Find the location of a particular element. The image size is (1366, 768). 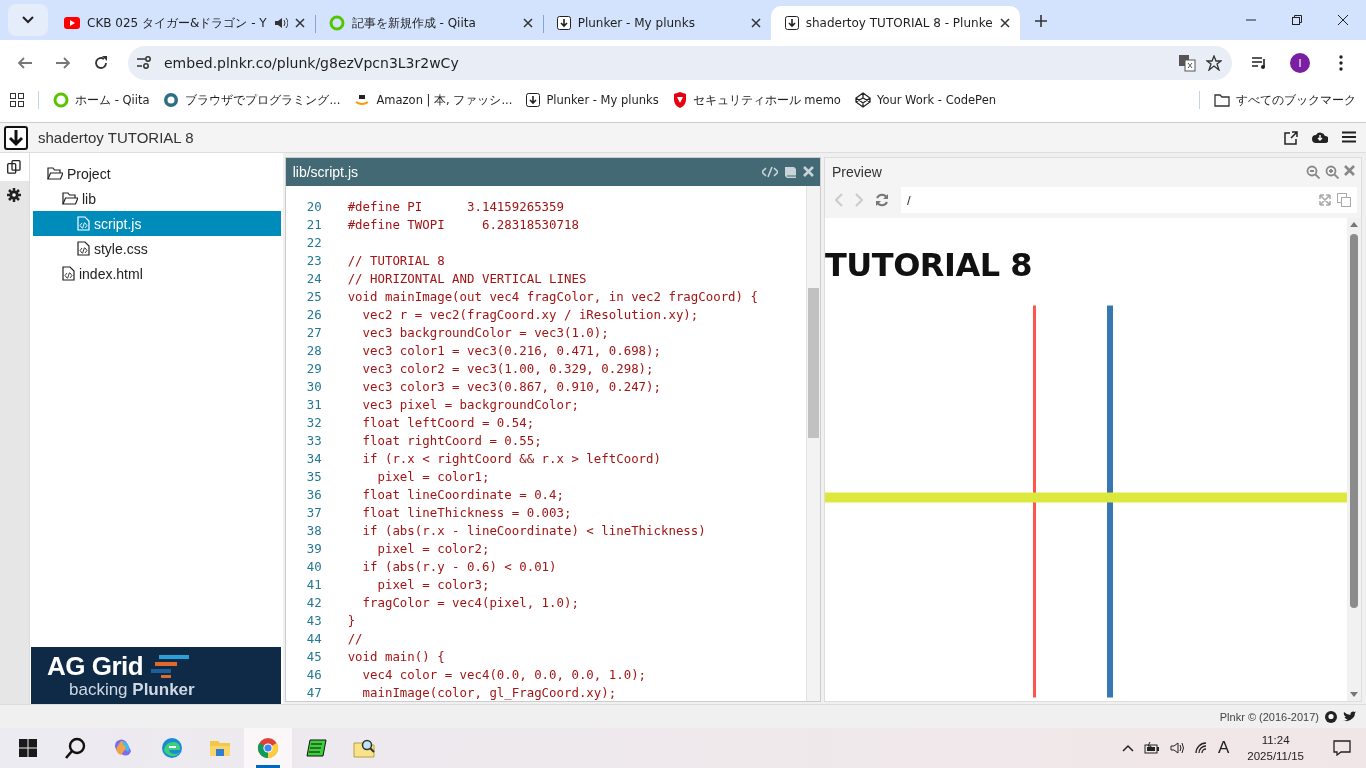

forward-arrow-icon is located at coordinates (63, 63).